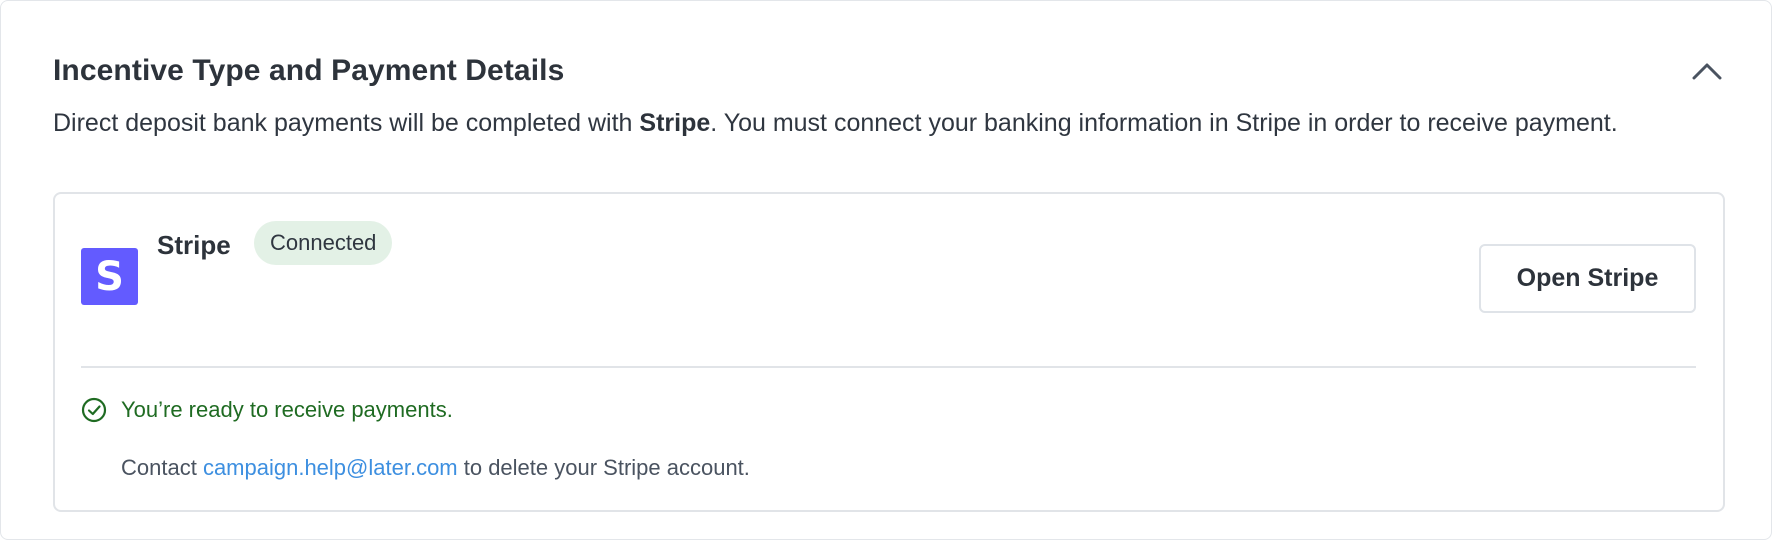 The width and height of the screenshot is (1772, 540). I want to click on contact-suffix: to delete your Stripe account., so click(603, 467).